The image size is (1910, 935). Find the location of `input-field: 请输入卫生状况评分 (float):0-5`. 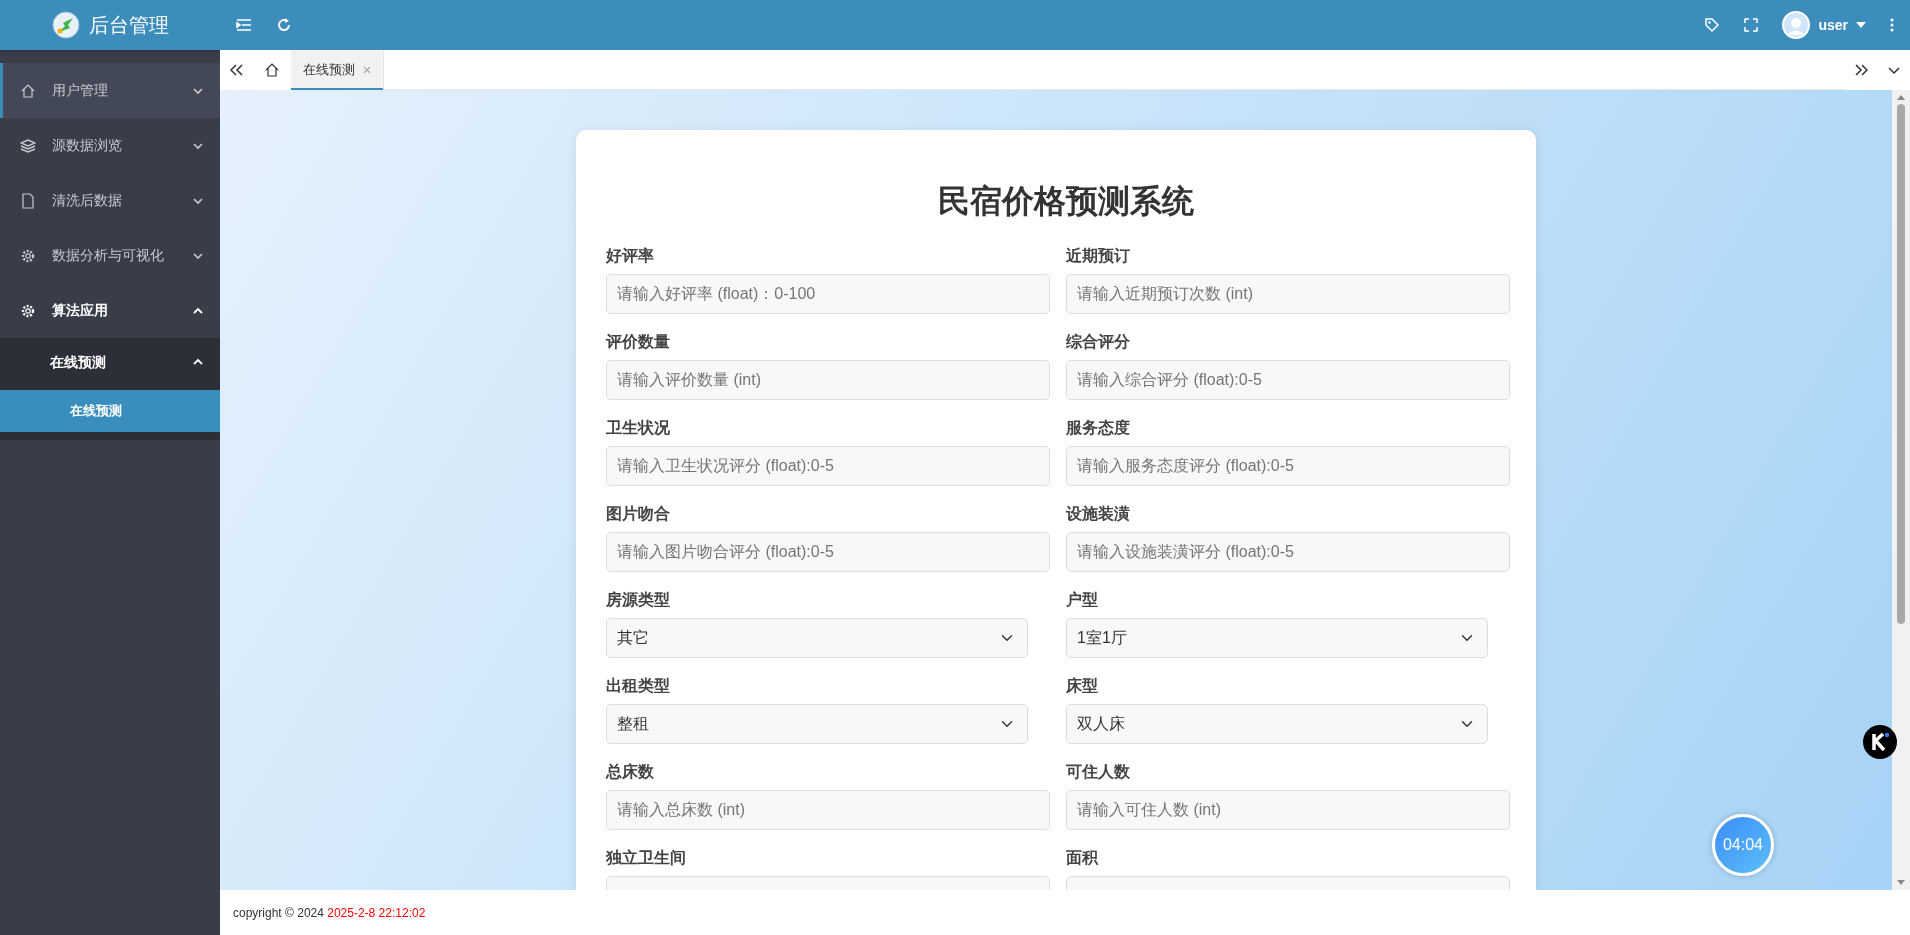

input-field: 请输入卫生状况评分 (float):0-5 is located at coordinates (828, 466).